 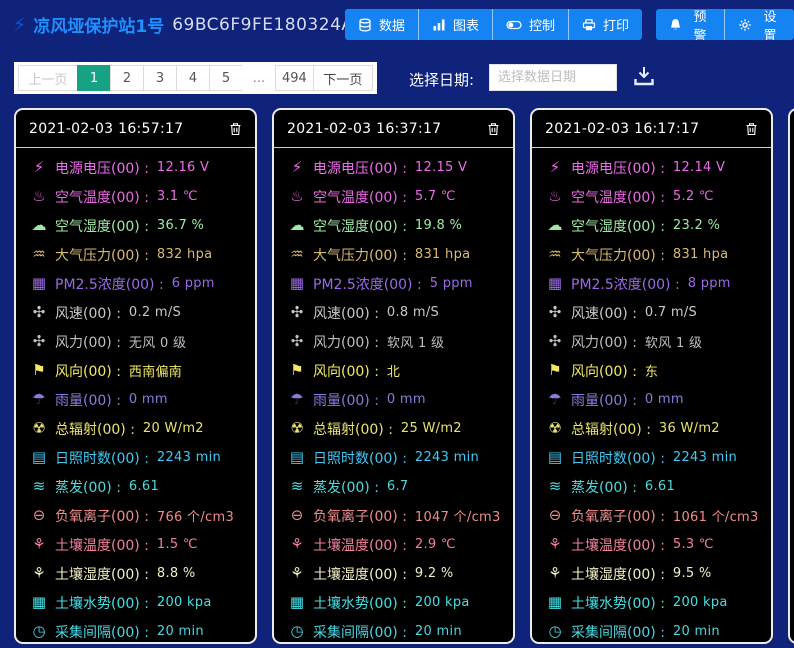 I want to click on metric-row: ▦ 土壤水势(00) : 200 kpa, so click(x=141, y=602).